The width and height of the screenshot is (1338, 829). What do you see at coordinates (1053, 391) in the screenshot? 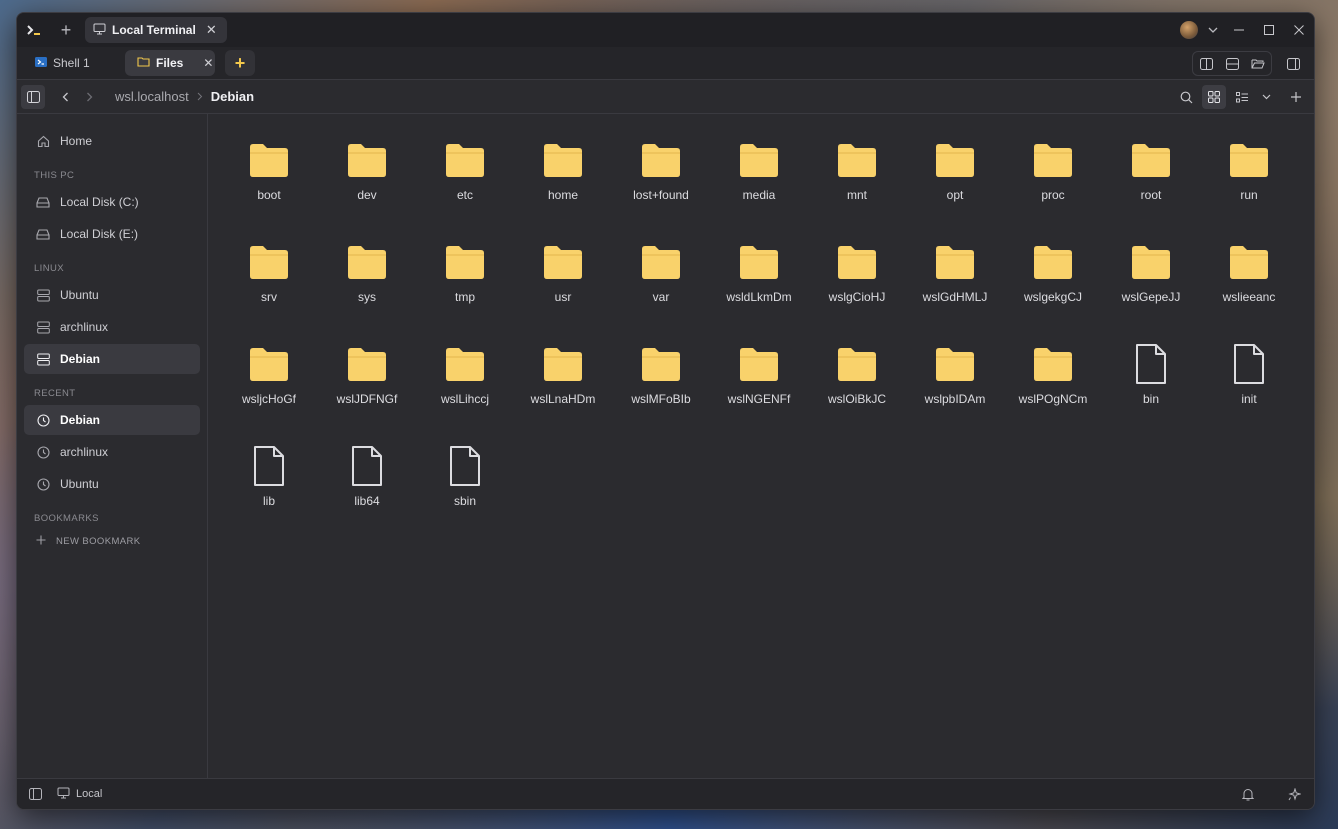
I see `folder-item: wslPOgNCm` at bounding box center [1053, 391].